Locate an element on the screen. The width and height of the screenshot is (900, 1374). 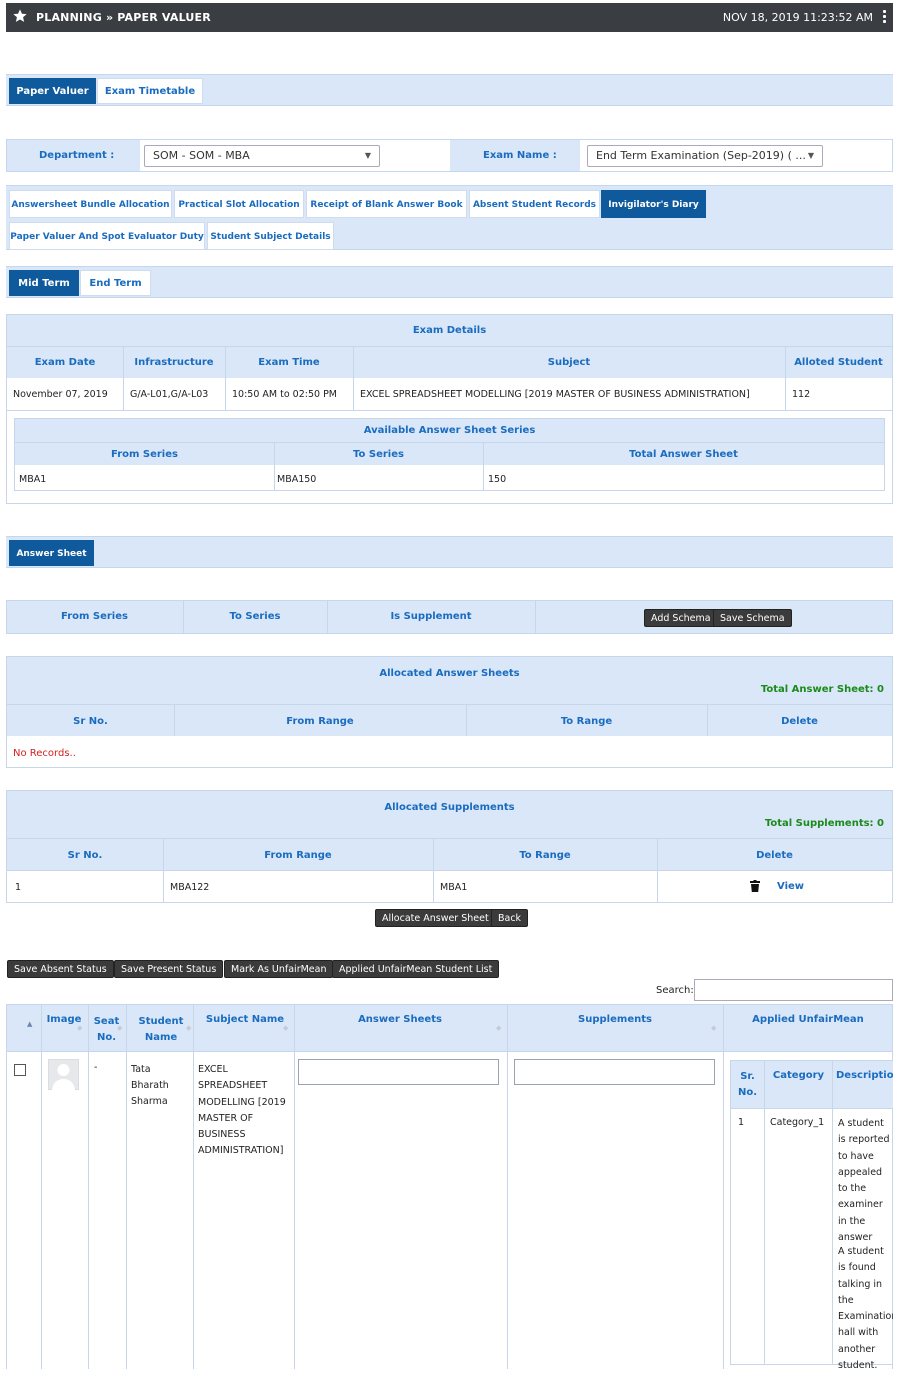
exam-name-label: Exam Name : is located at coordinates (520, 155).